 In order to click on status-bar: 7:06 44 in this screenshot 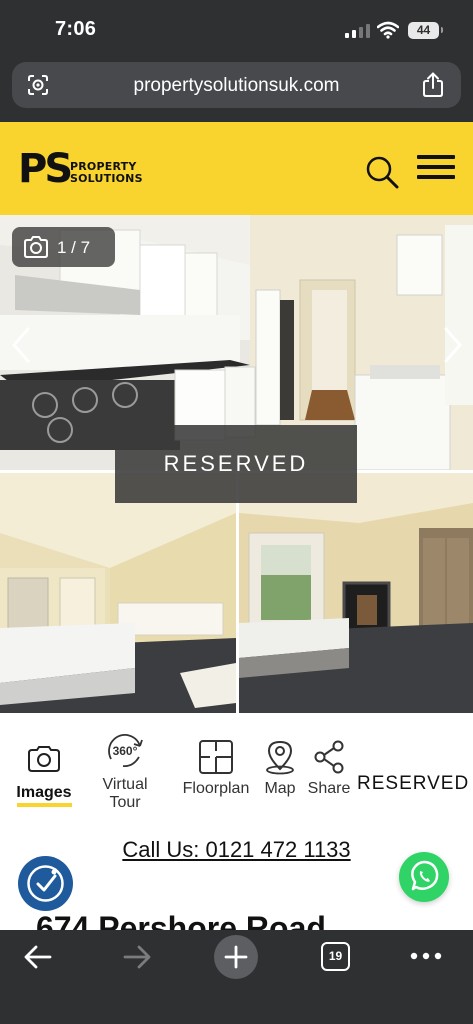, I will do `click(236, 29)`.